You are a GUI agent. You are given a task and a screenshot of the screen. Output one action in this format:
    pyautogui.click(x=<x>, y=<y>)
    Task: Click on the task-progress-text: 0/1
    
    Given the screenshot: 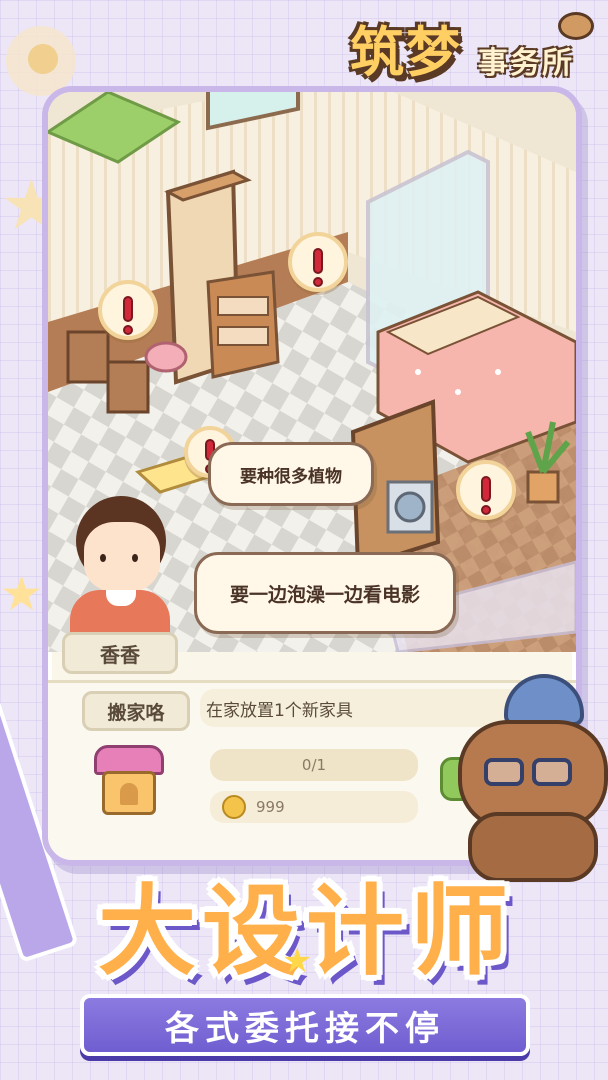 What is the action you would take?
    pyautogui.click(x=314, y=765)
    